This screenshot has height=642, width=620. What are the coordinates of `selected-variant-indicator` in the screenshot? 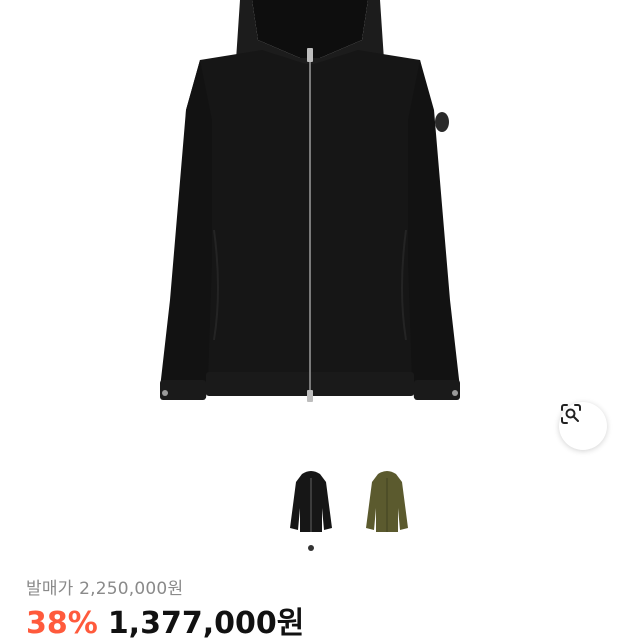 It's located at (311, 548).